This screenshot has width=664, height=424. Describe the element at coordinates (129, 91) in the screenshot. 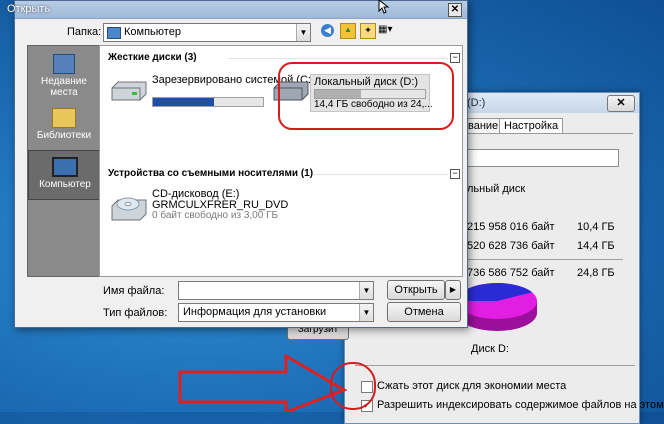

I see `hard-drive-icon` at that location.